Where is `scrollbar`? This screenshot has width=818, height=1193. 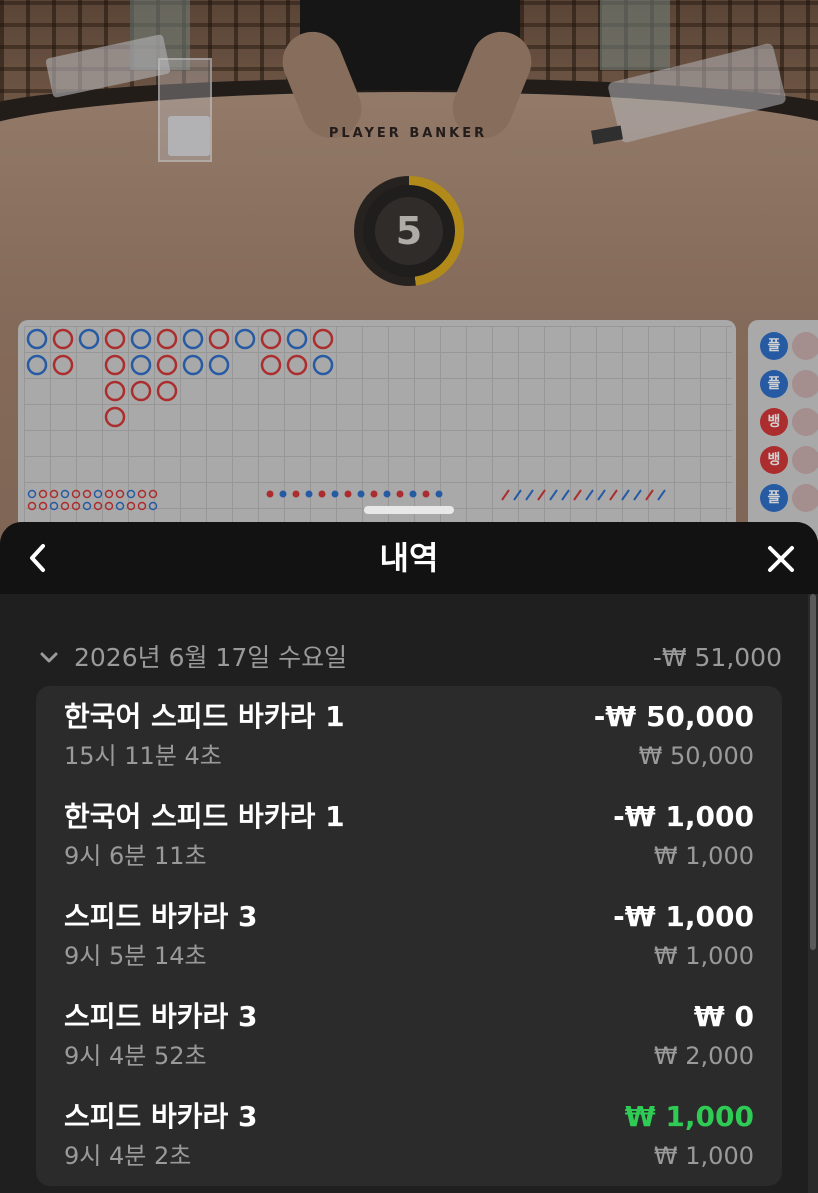
scrollbar is located at coordinates (813, 893).